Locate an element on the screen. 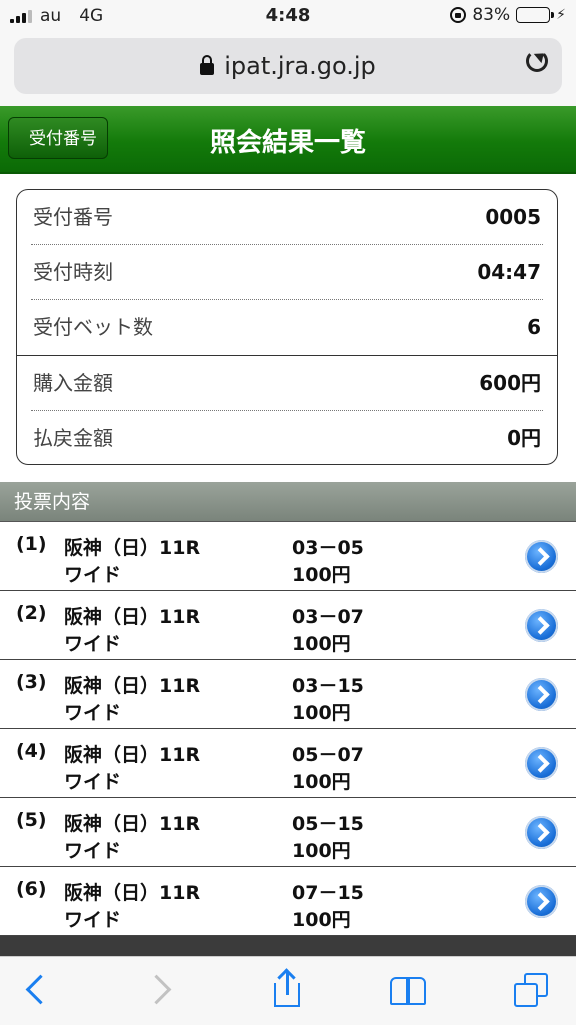  vote-combination: 07－15 is located at coordinates (328, 893).